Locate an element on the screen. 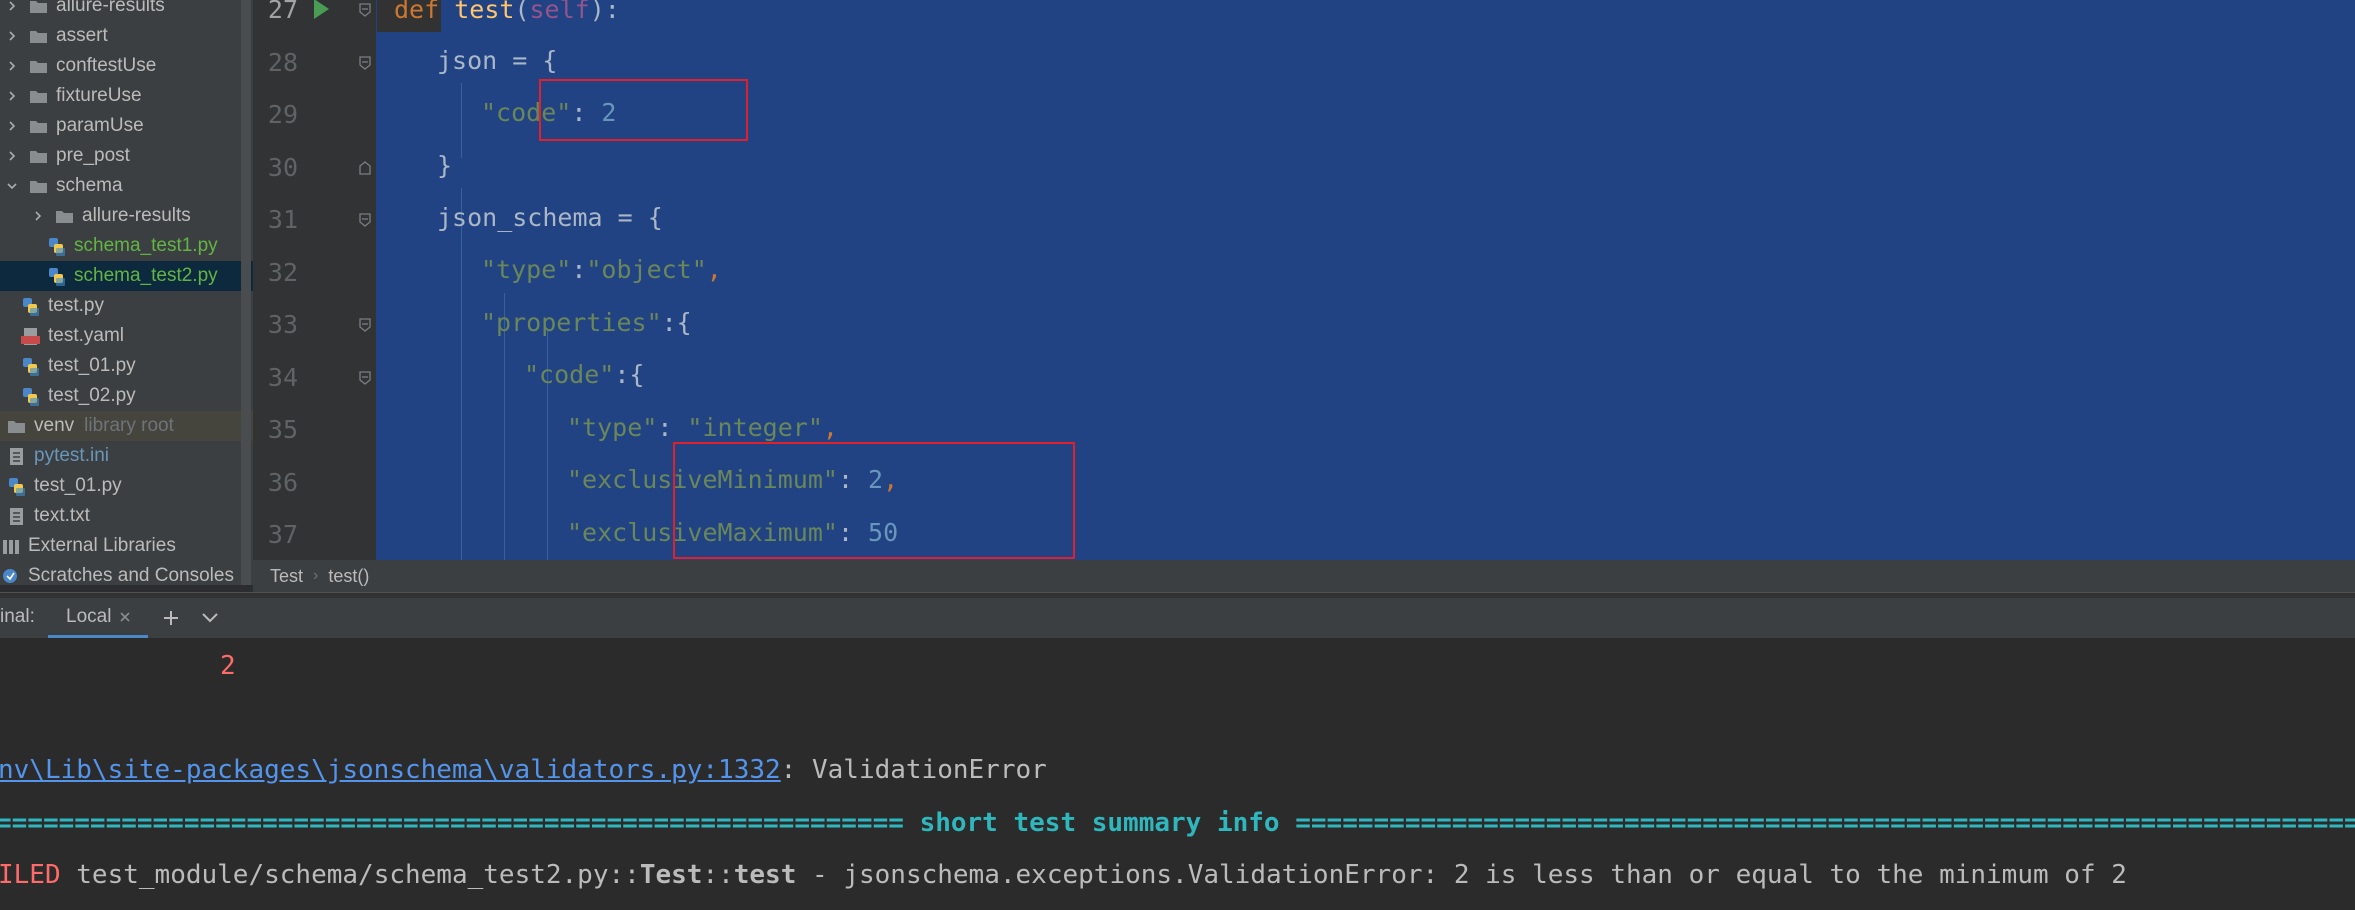 The width and height of the screenshot is (2355, 910). code-line-34: "code":{ is located at coordinates (584, 374).